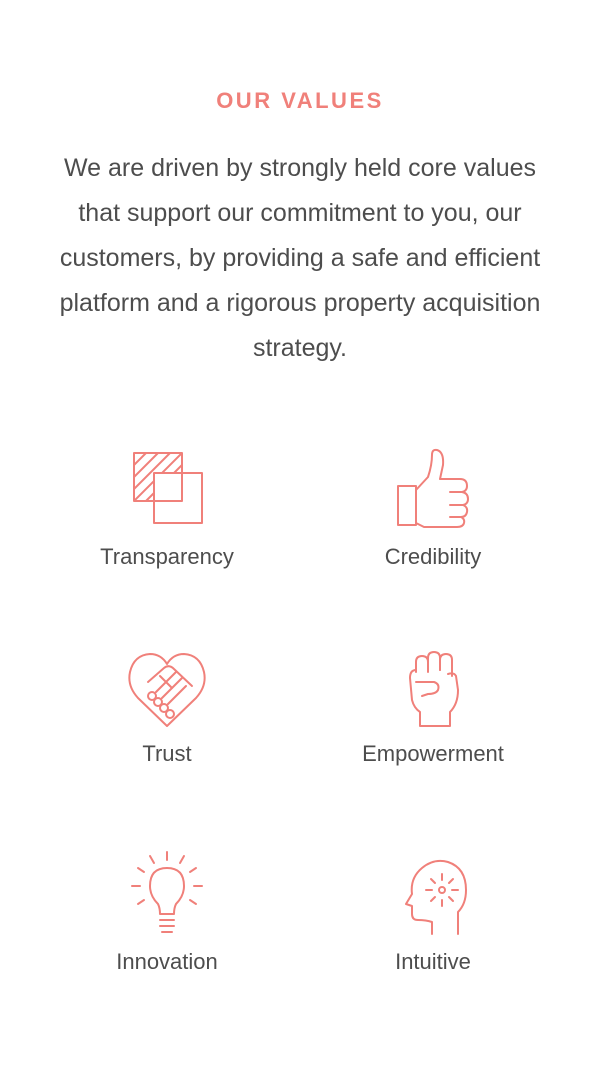 The width and height of the screenshot is (600, 1067). Describe the element at coordinates (436, 897) in the screenshot. I see `head-idea-icon` at that location.